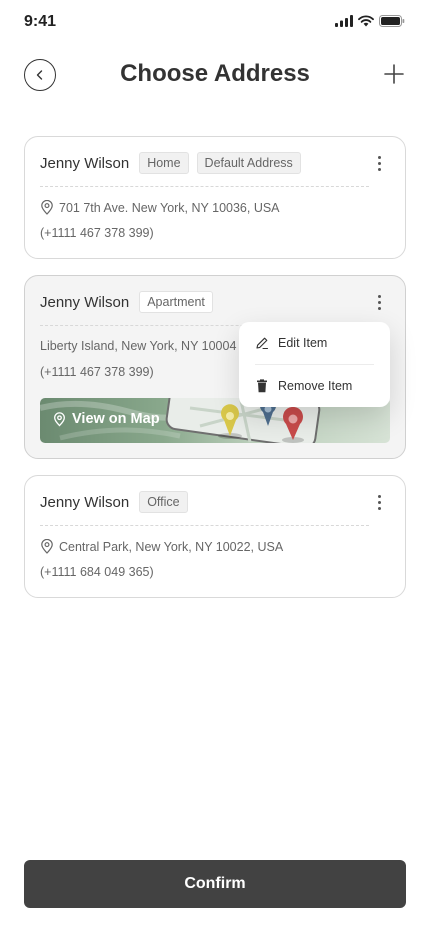 The image size is (430, 932). What do you see at coordinates (315, 386) in the screenshot?
I see `remove-item-label: Remove Item` at bounding box center [315, 386].